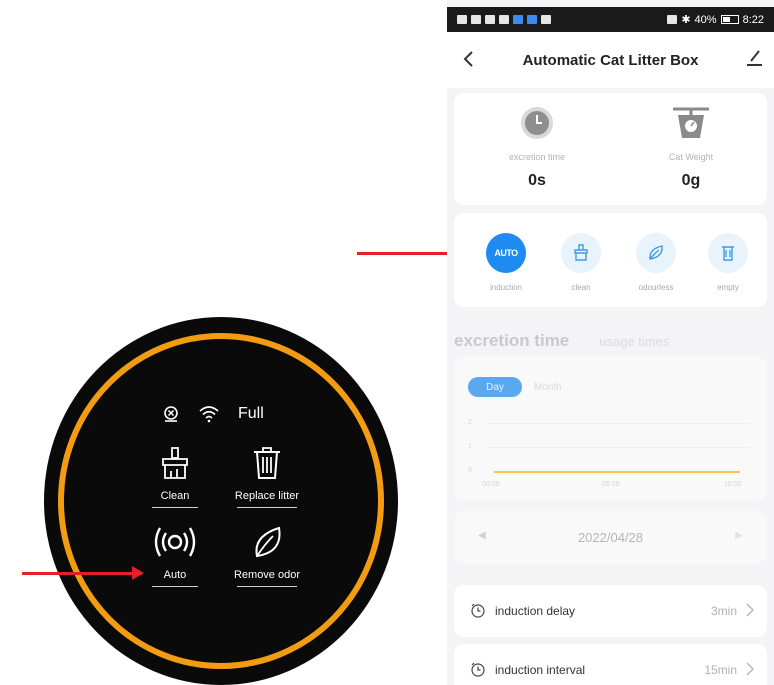 The width and height of the screenshot is (774, 685). Describe the element at coordinates (723, 611) in the screenshot. I see `setting-value: 3min` at that location.